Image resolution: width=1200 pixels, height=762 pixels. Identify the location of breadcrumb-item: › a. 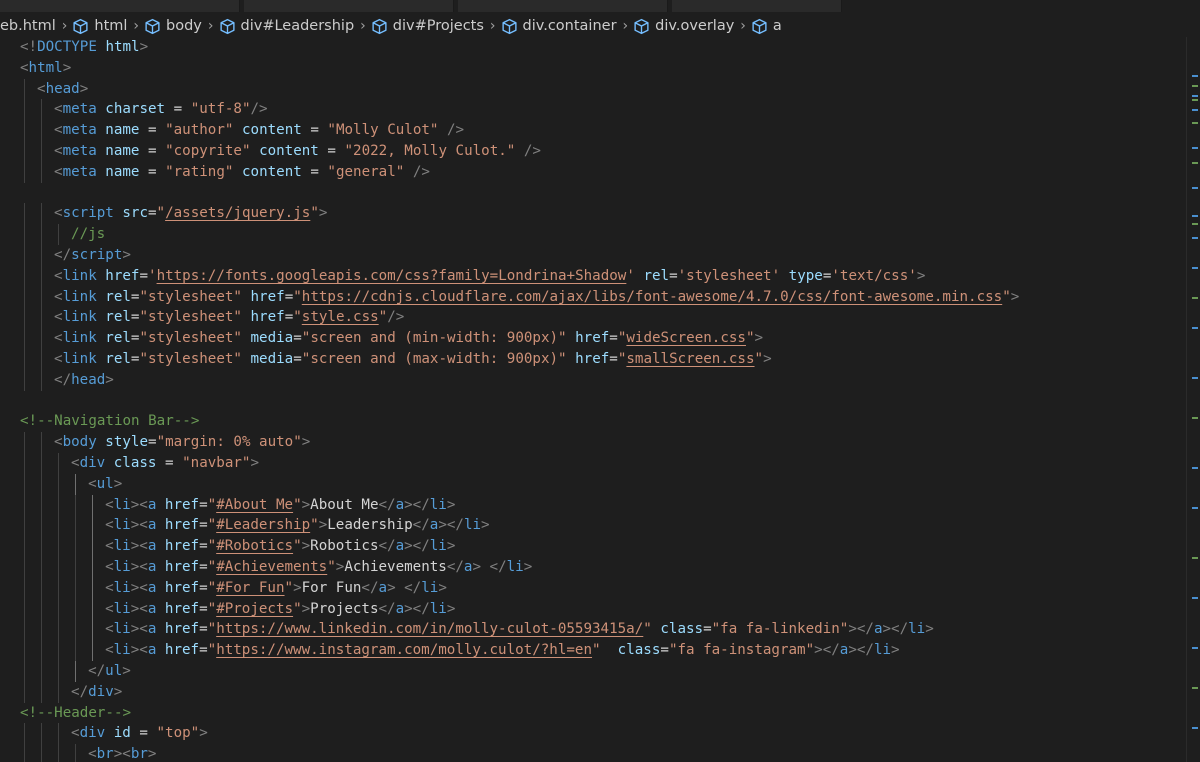
(758, 26).